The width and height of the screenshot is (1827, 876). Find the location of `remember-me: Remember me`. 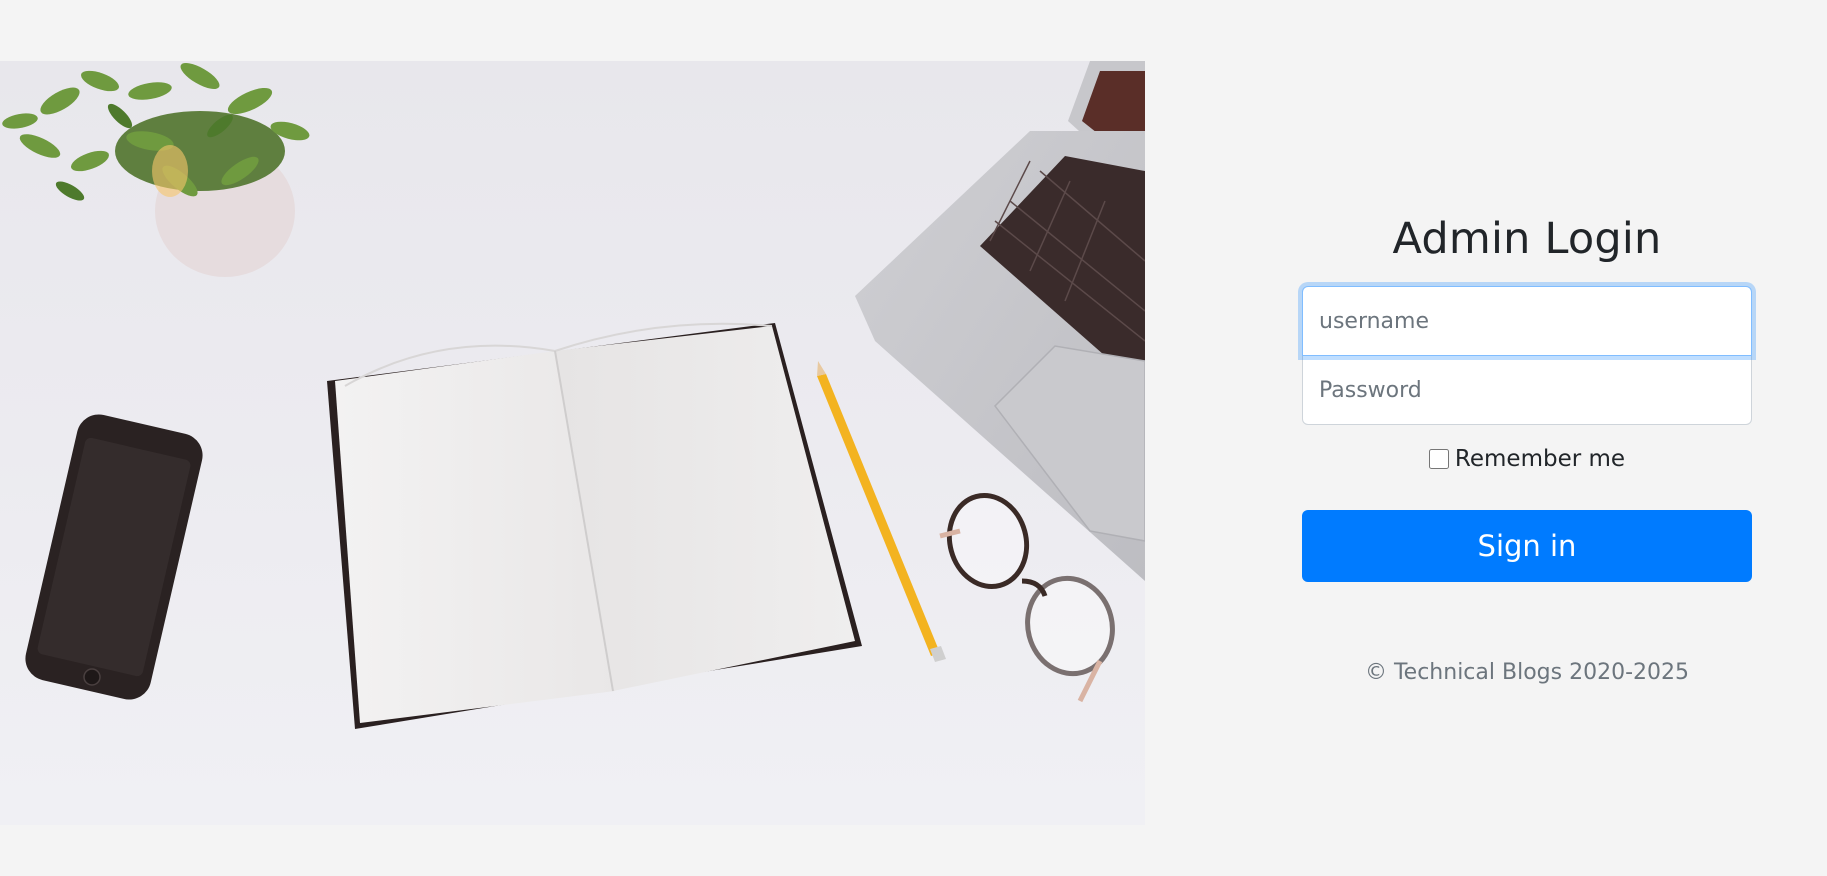

remember-me: Remember me is located at coordinates (1527, 459).